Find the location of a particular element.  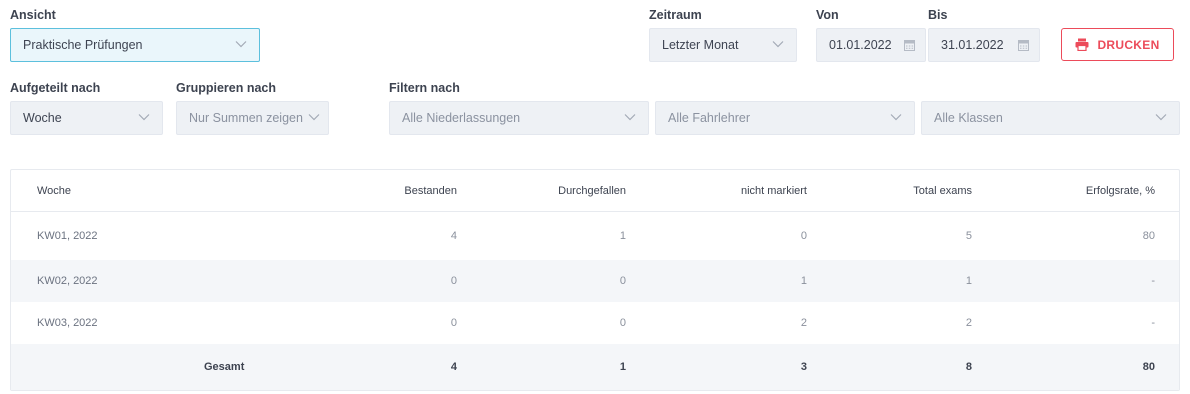

table-row: KW02, 2022 0 0 1 1 - is located at coordinates (595, 281).